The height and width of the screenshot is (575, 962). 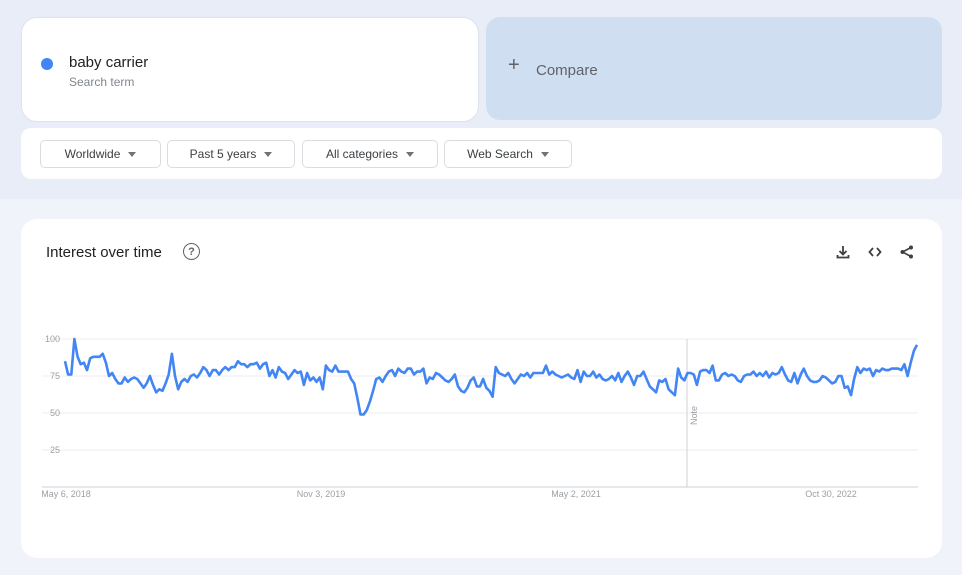 What do you see at coordinates (66, 494) in the screenshot?
I see `x-tick-label: May 6, 2018` at bounding box center [66, 494].